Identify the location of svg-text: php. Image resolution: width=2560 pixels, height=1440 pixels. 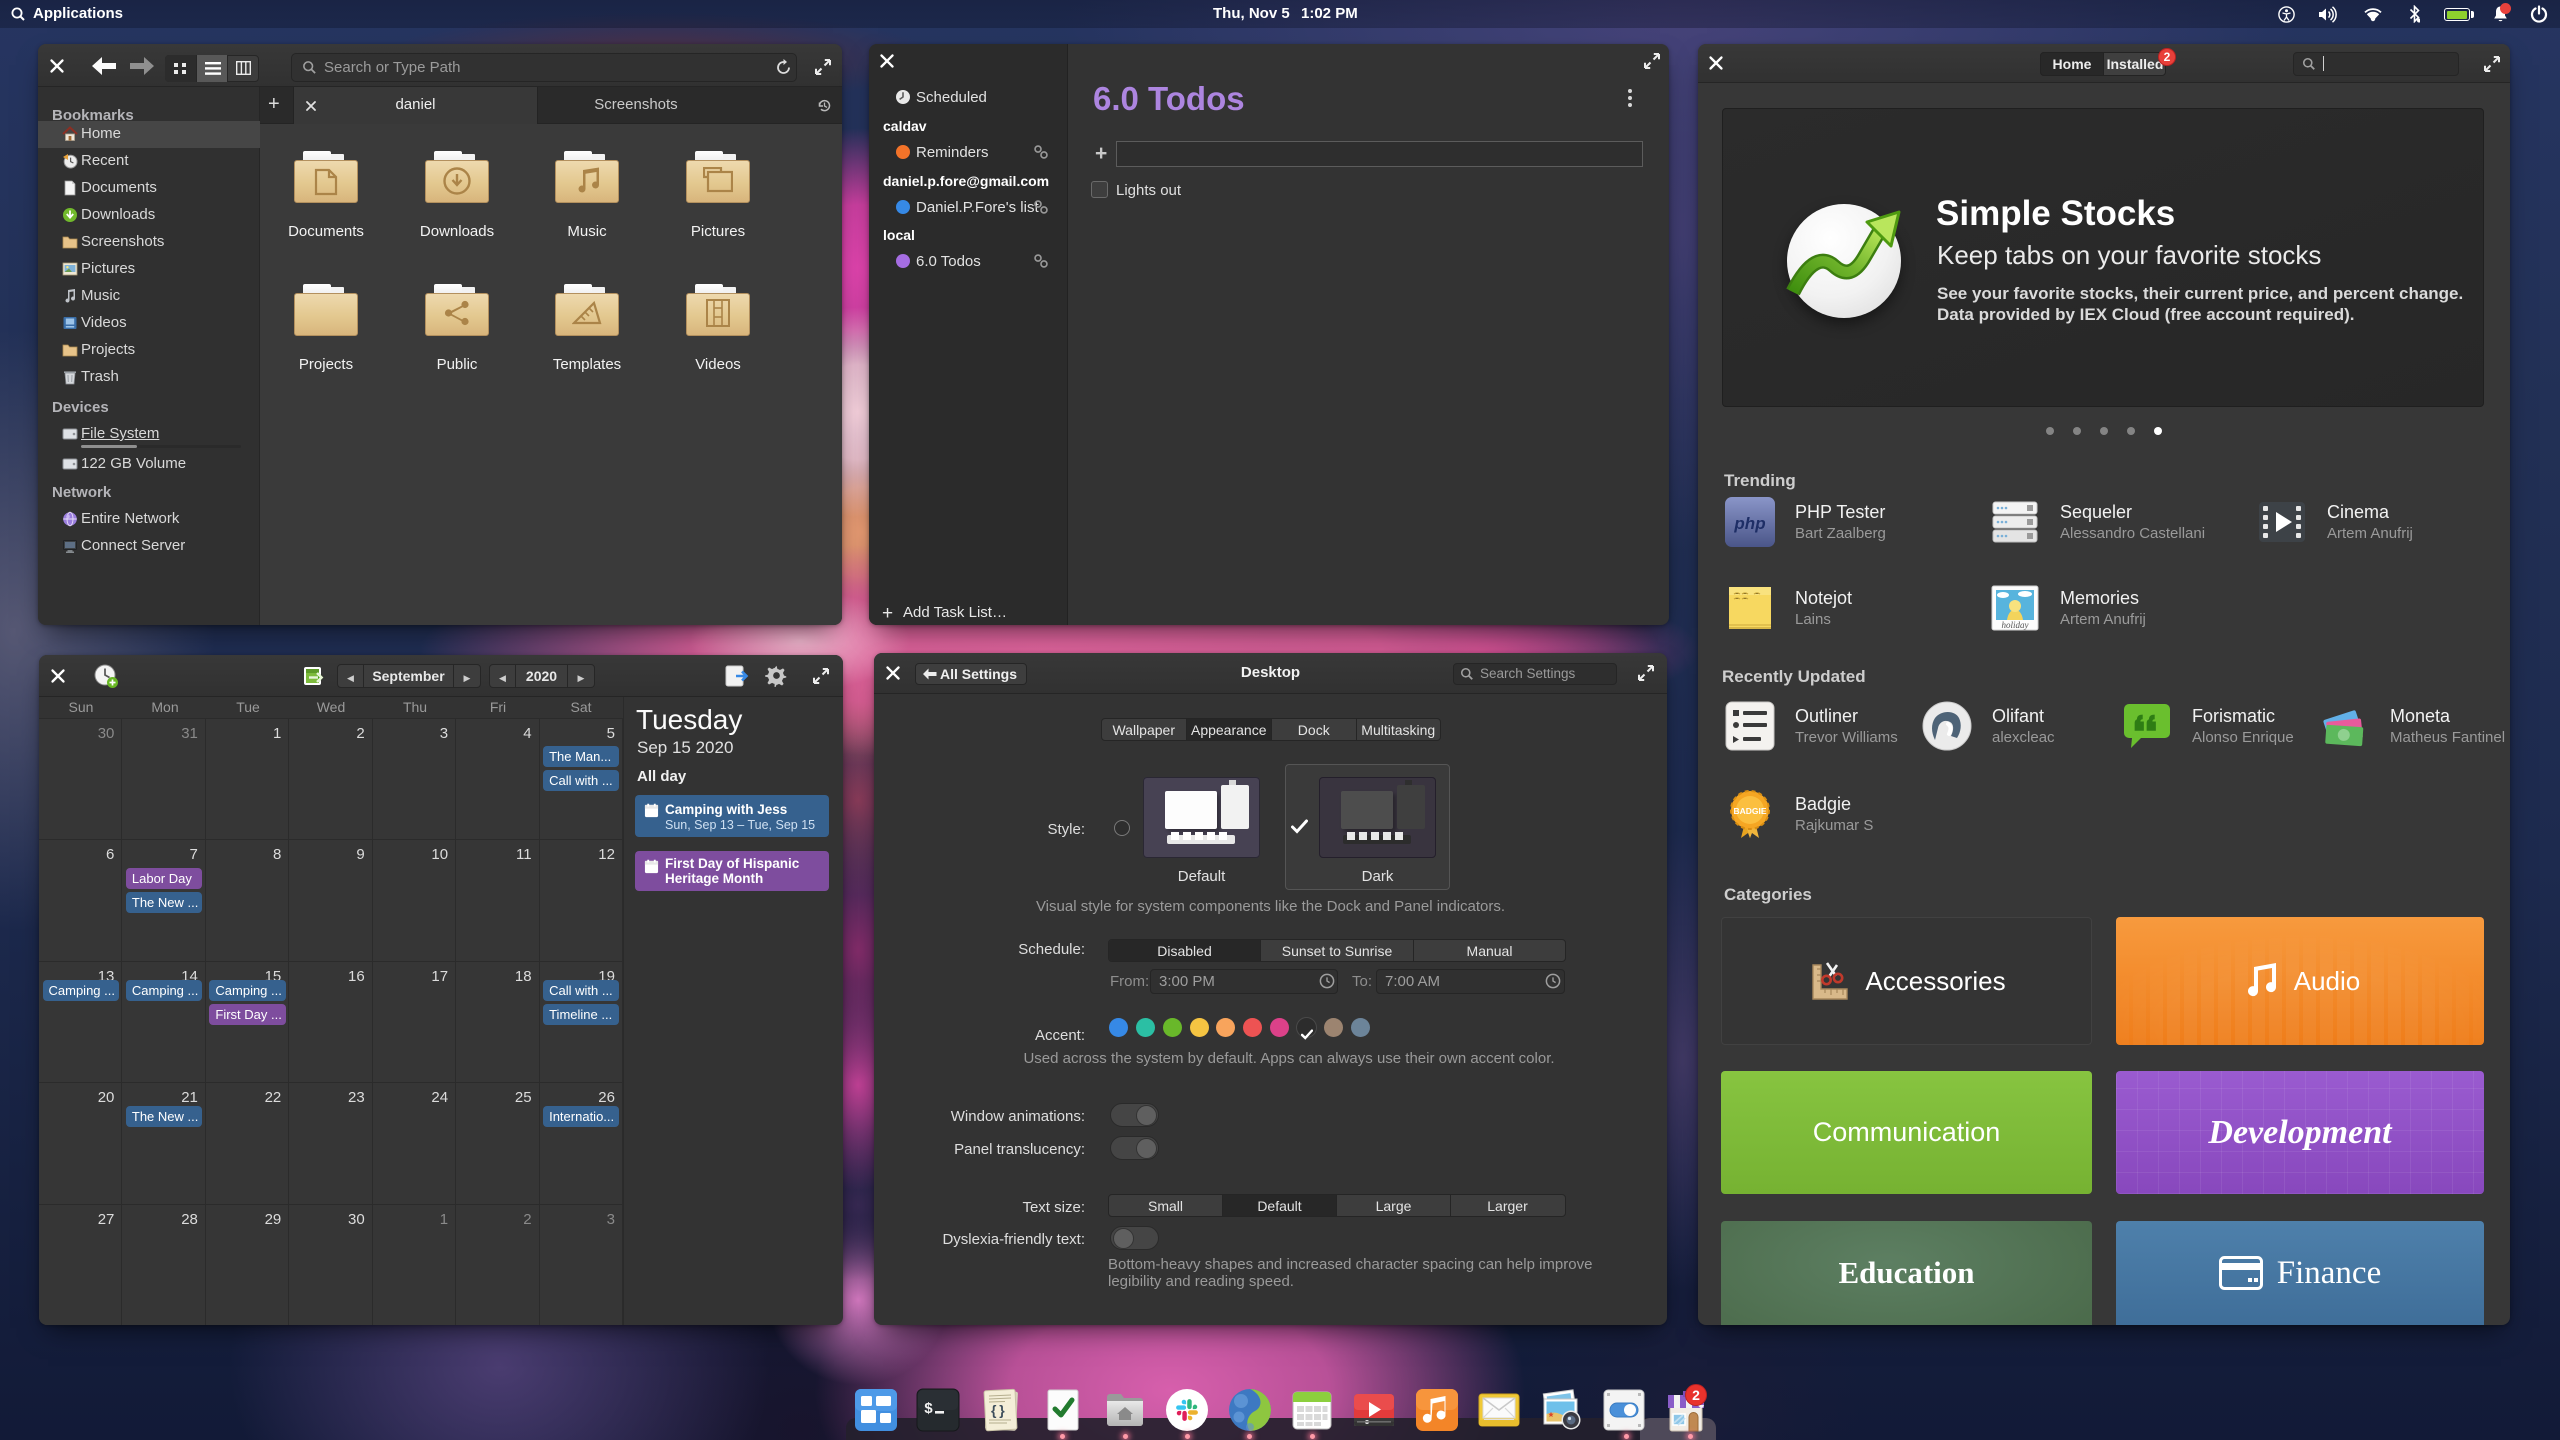
(1749, 523).